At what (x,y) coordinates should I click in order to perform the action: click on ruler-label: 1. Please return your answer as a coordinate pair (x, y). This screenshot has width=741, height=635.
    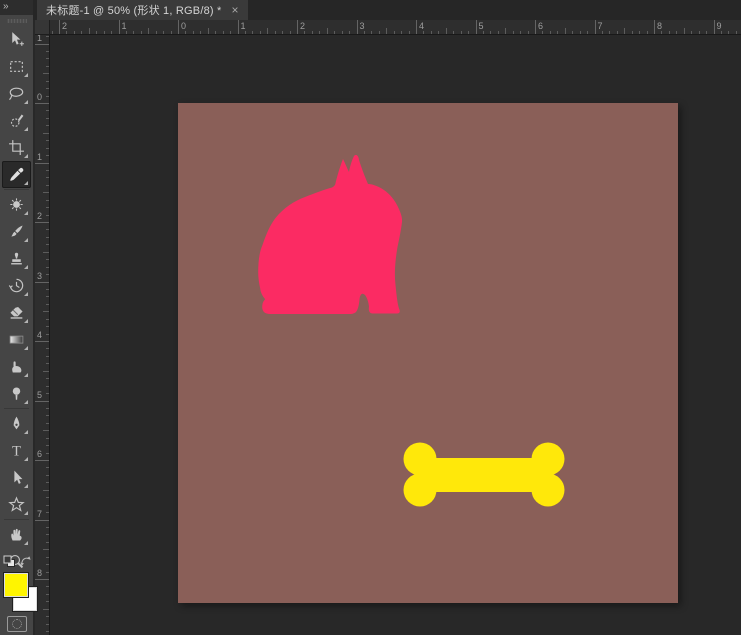
    Looking at the image, I should click on (124, 26).